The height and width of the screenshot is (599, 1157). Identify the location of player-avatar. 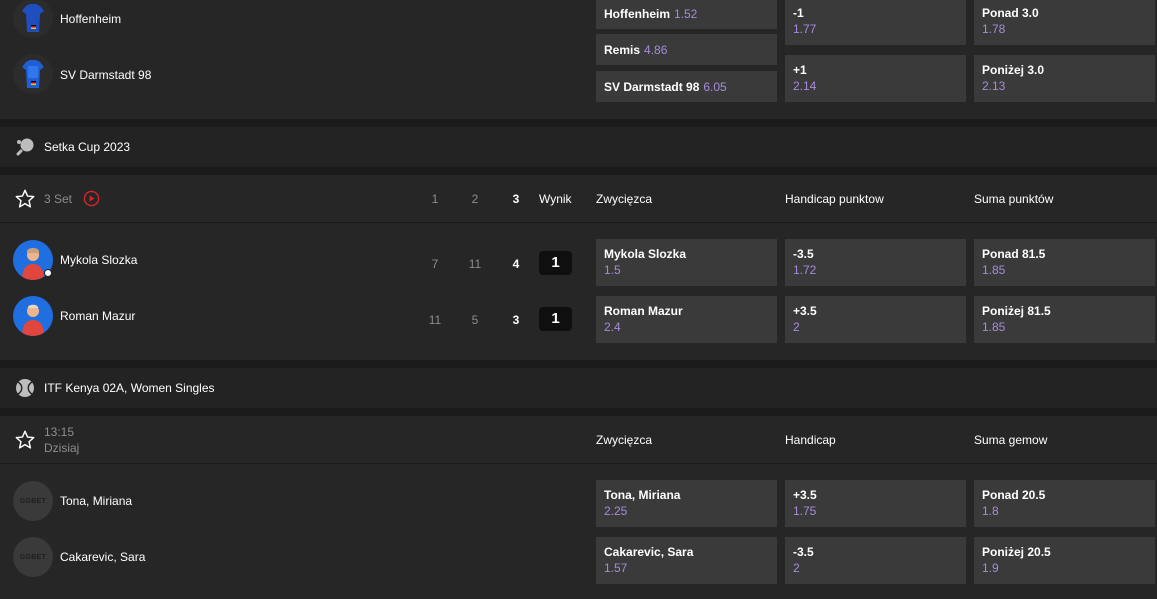
(33, 316).